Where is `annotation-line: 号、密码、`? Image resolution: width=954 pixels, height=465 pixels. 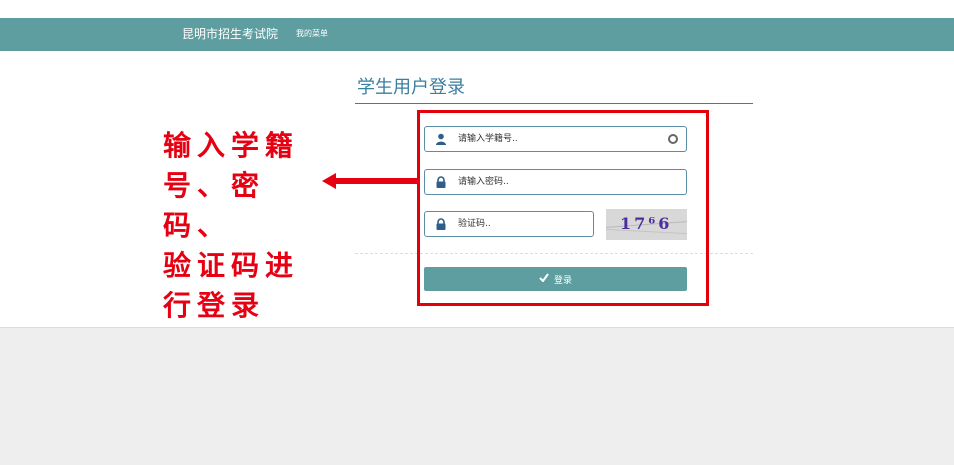 annotation-line: 号、密码、 is located at coordinates (214, 205).